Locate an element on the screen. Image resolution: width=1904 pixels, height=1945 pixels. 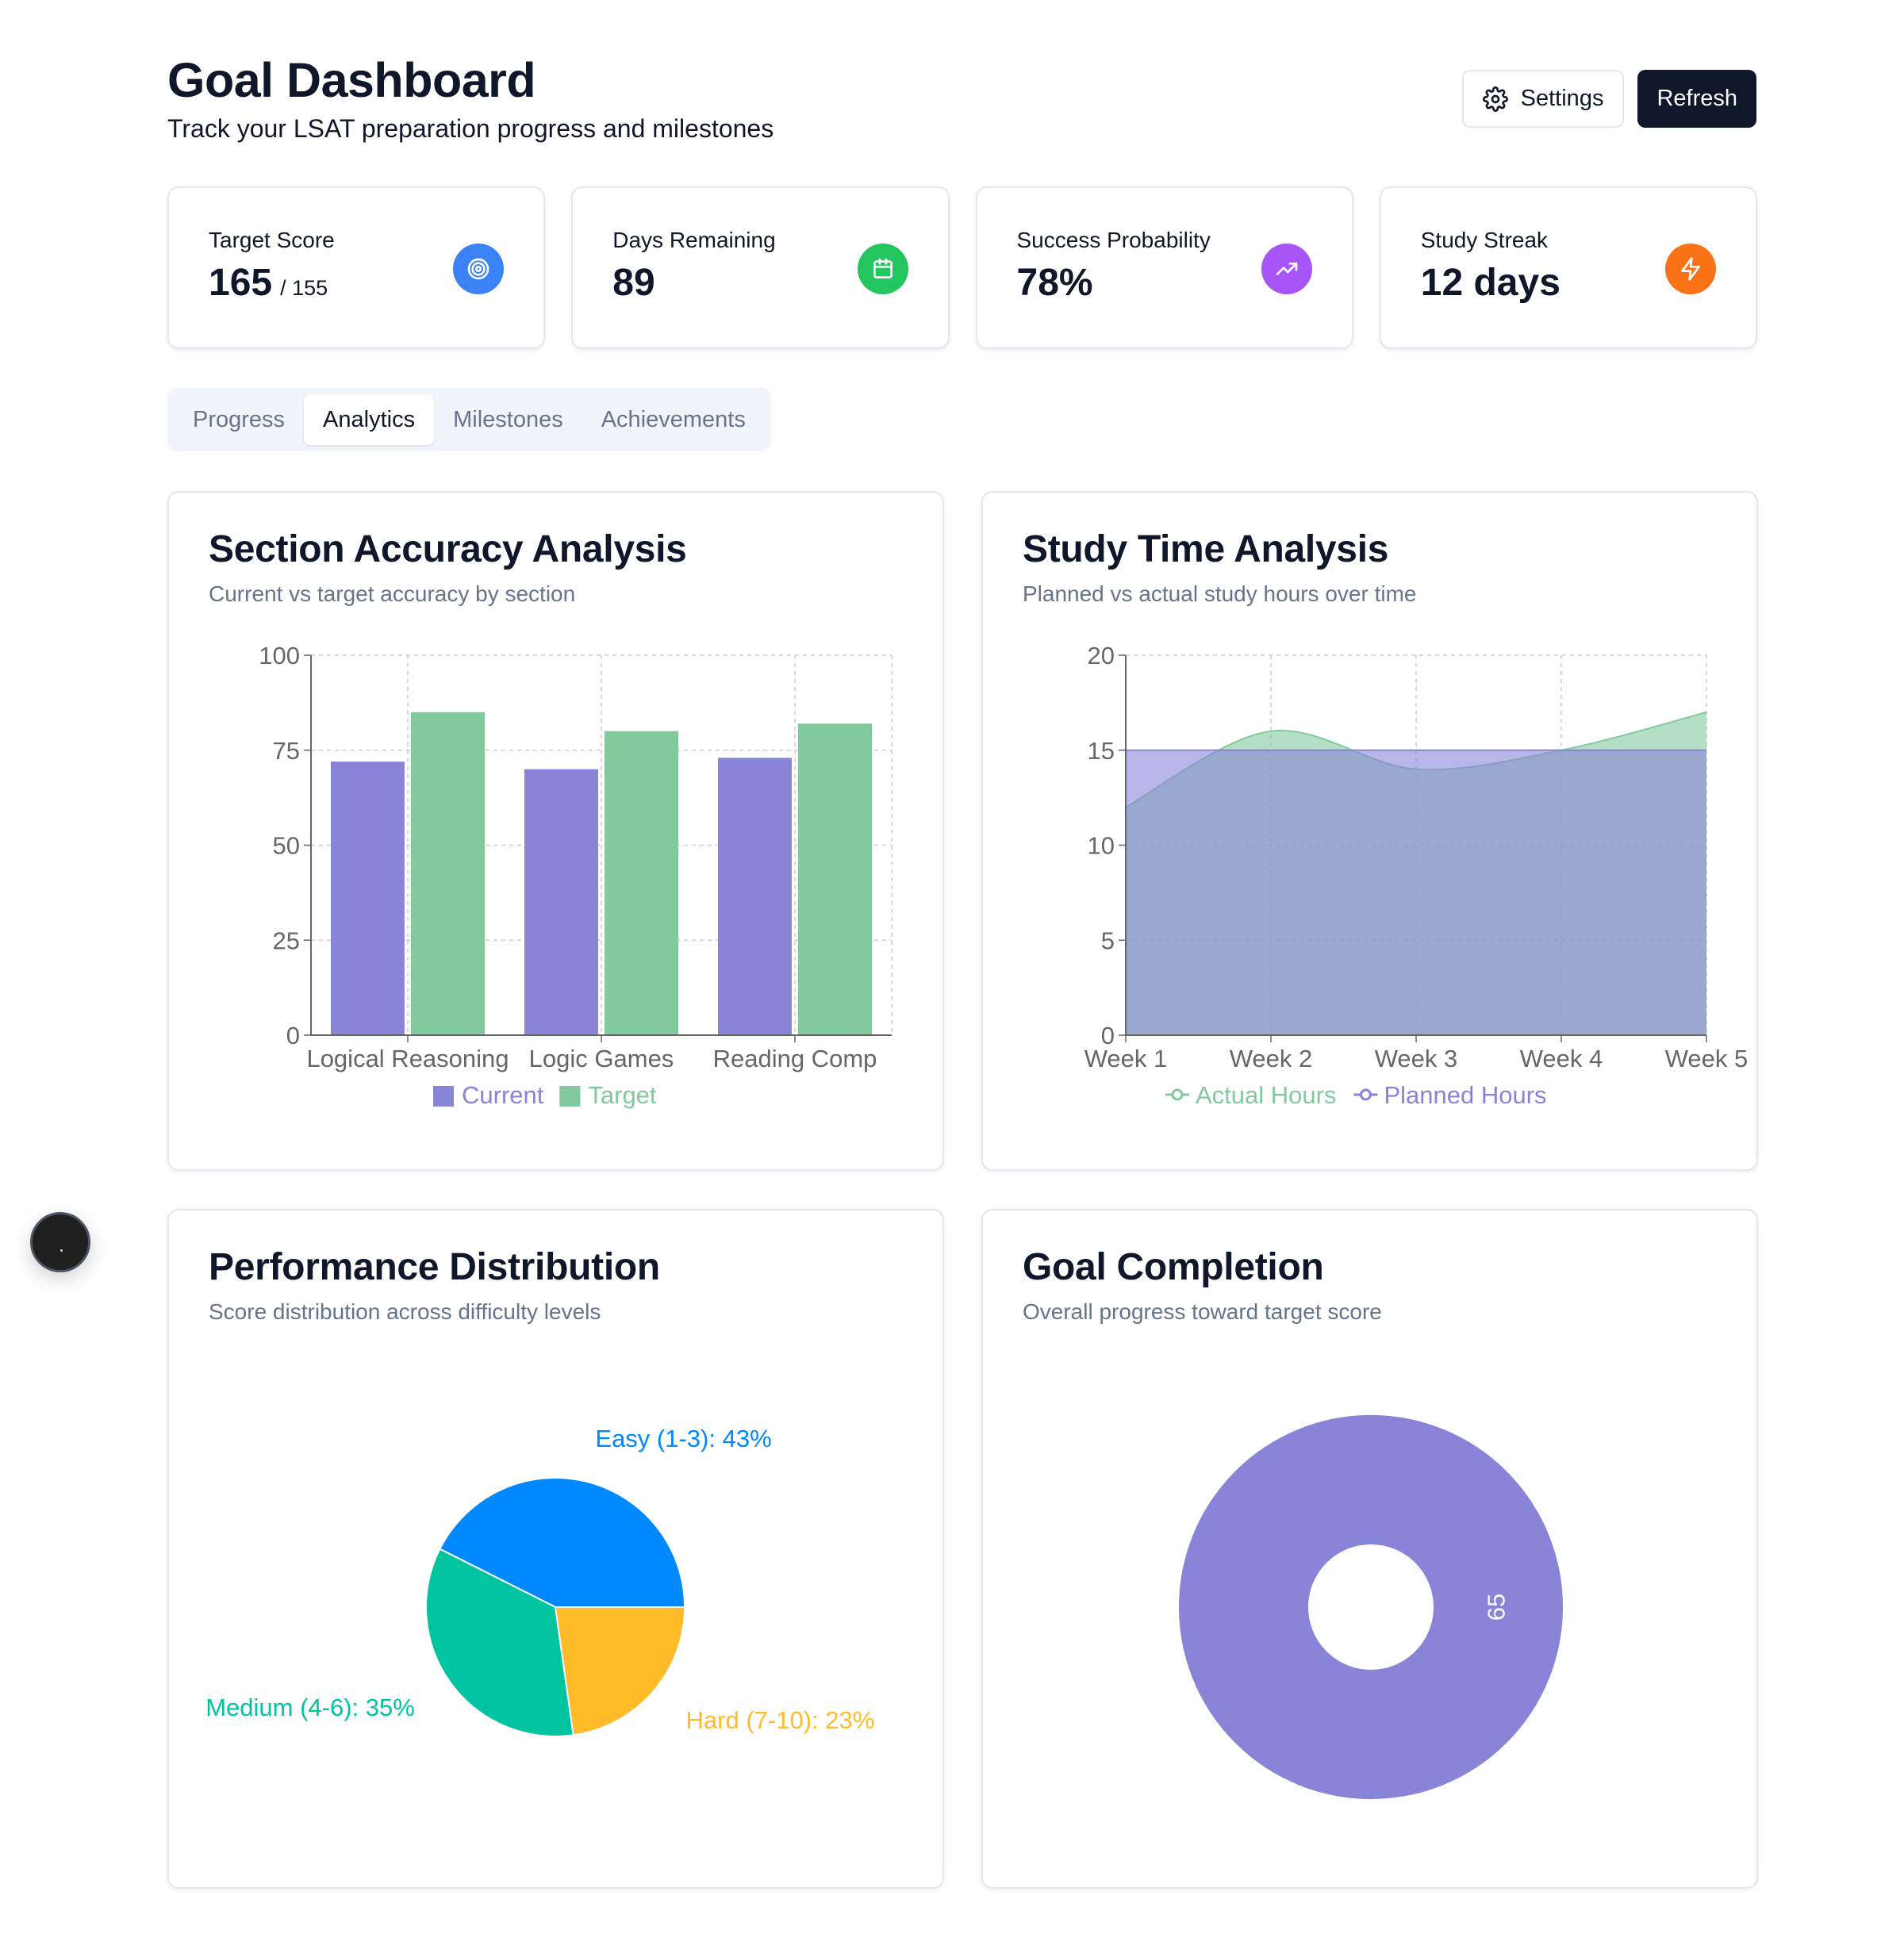
stat-card-target-score: Target Score 165/ 155 is located at coordinates (356, 267).